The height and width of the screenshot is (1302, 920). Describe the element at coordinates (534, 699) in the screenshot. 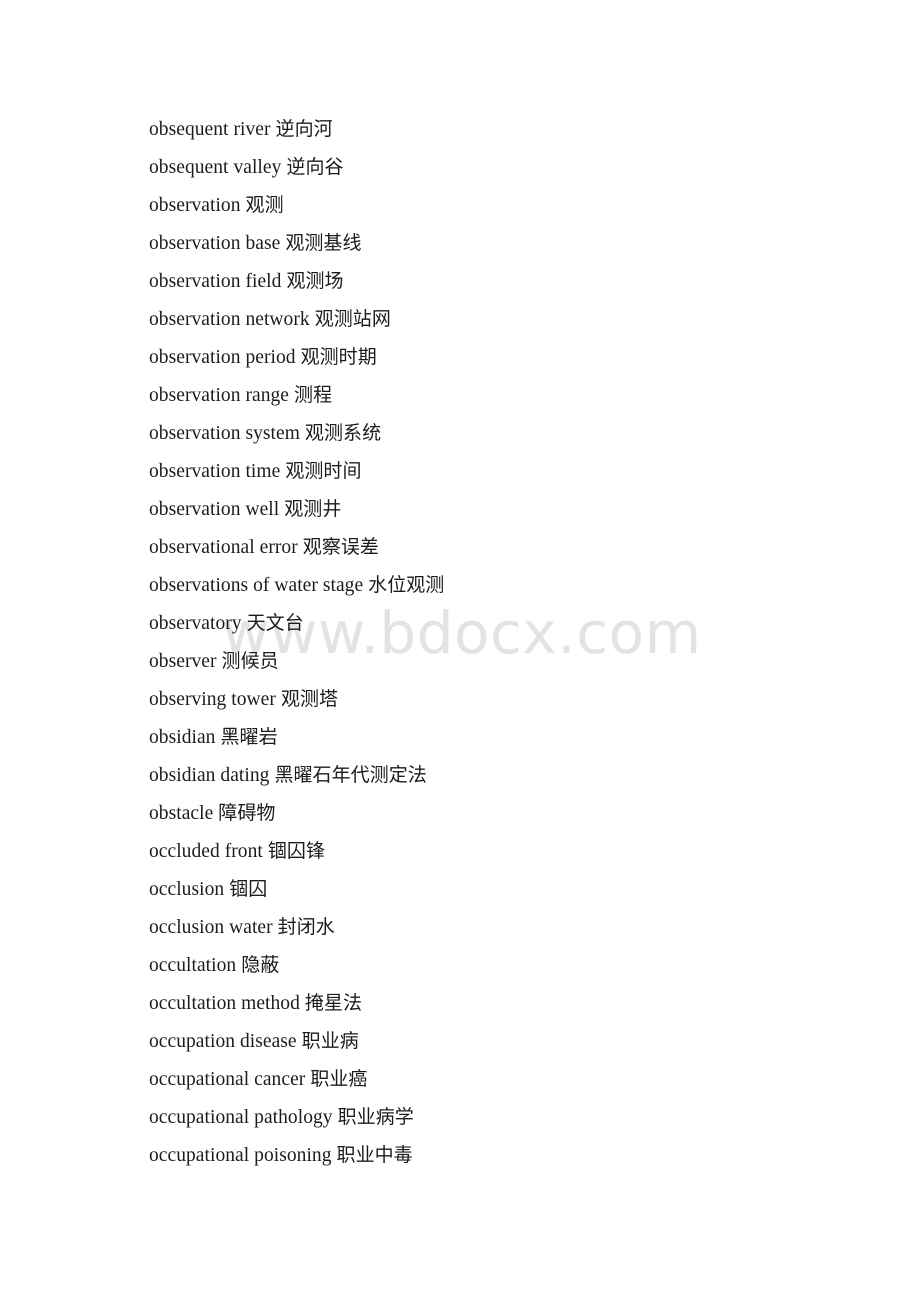

I see `glossary-entry: observing tower 观测塔` at that location.